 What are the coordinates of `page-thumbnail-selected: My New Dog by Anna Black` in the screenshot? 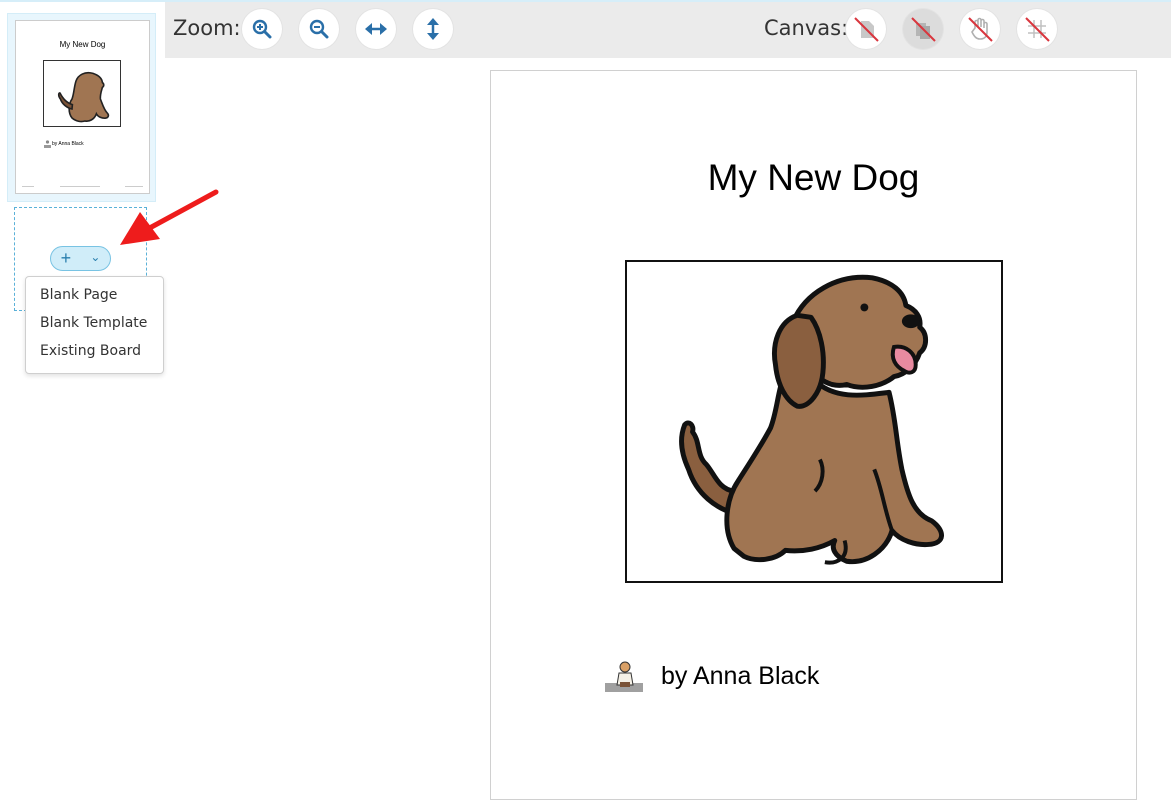 It's located at (81, 107).